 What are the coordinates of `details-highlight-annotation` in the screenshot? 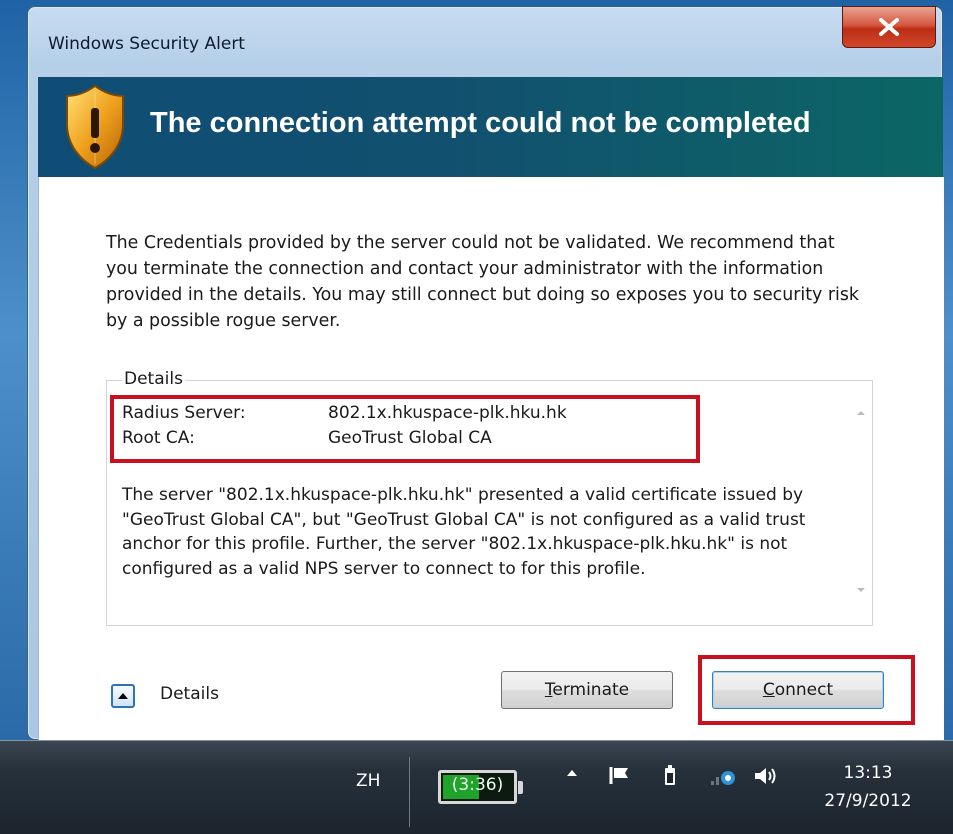 It's located at (405, 429).